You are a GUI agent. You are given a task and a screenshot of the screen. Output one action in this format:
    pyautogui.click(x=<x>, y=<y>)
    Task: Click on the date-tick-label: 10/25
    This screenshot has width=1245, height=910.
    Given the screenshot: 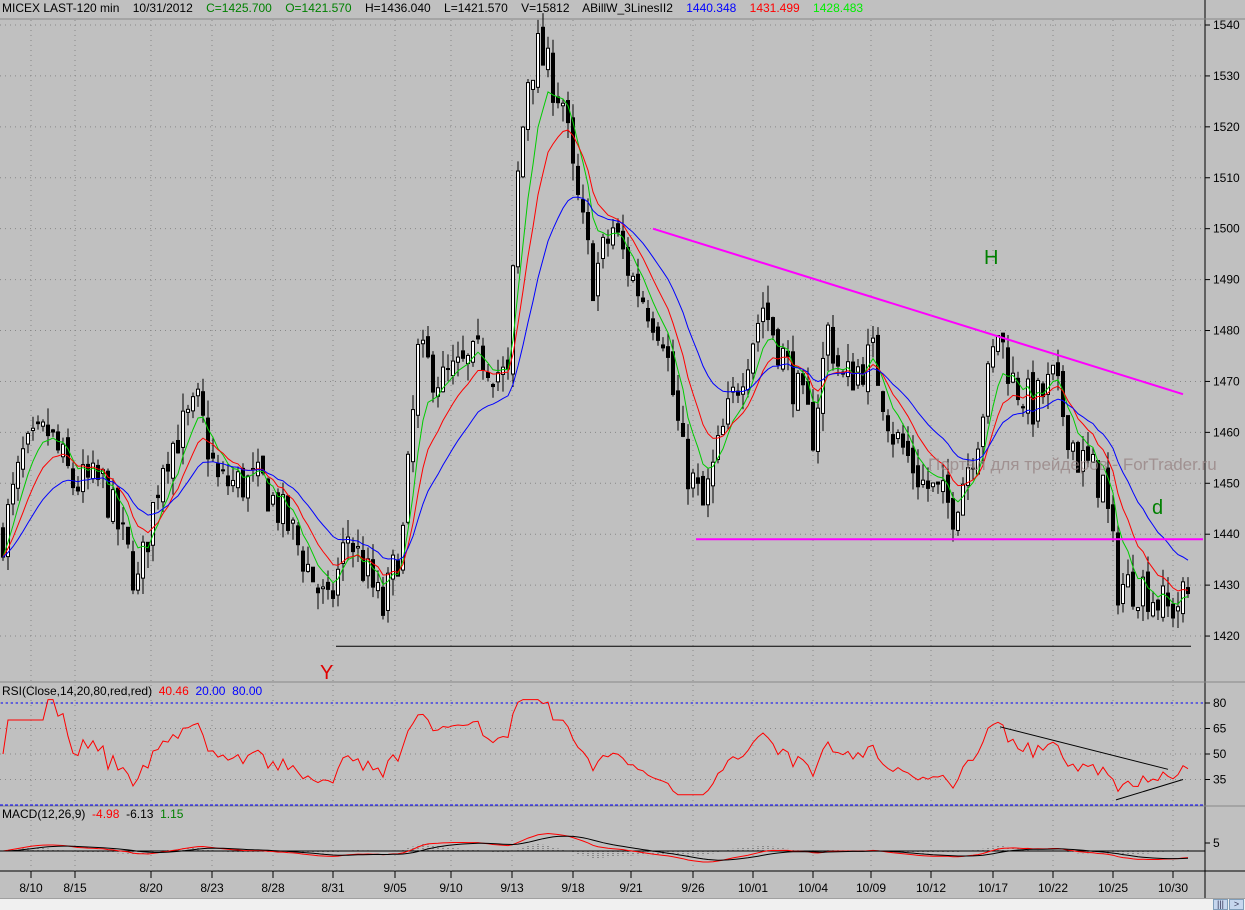 What is the action you would take?
    pyautogui.click(x=1113, y=888)
    